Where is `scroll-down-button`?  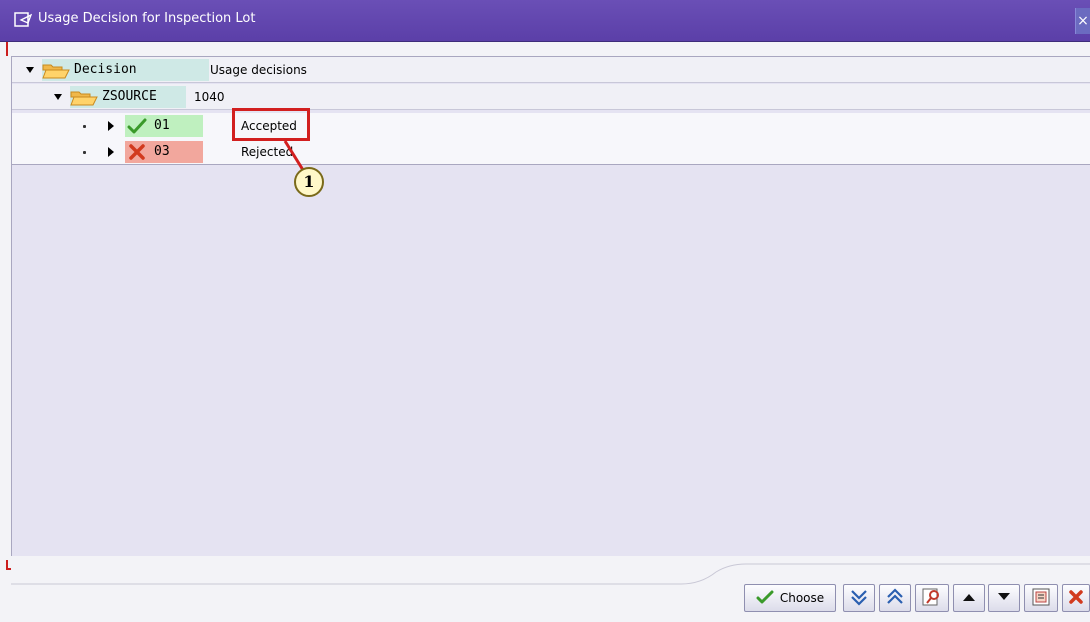 scroll-down-button is located at coordinates (1004, 598).